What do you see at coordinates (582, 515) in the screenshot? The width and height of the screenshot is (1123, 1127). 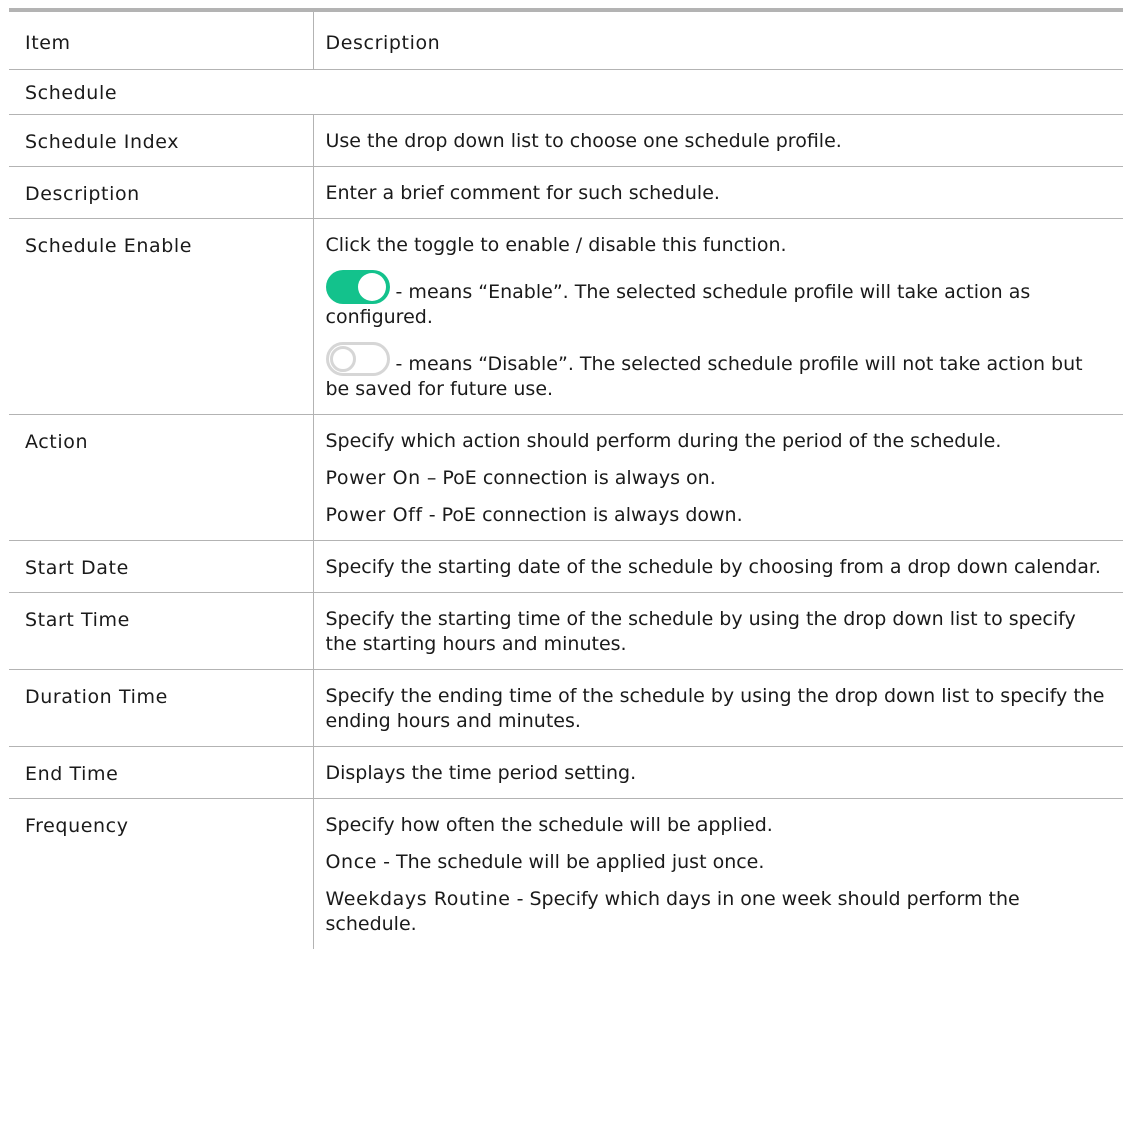 I see `option-text: - PoE connection is always down.` at bounding box center [582, 515].